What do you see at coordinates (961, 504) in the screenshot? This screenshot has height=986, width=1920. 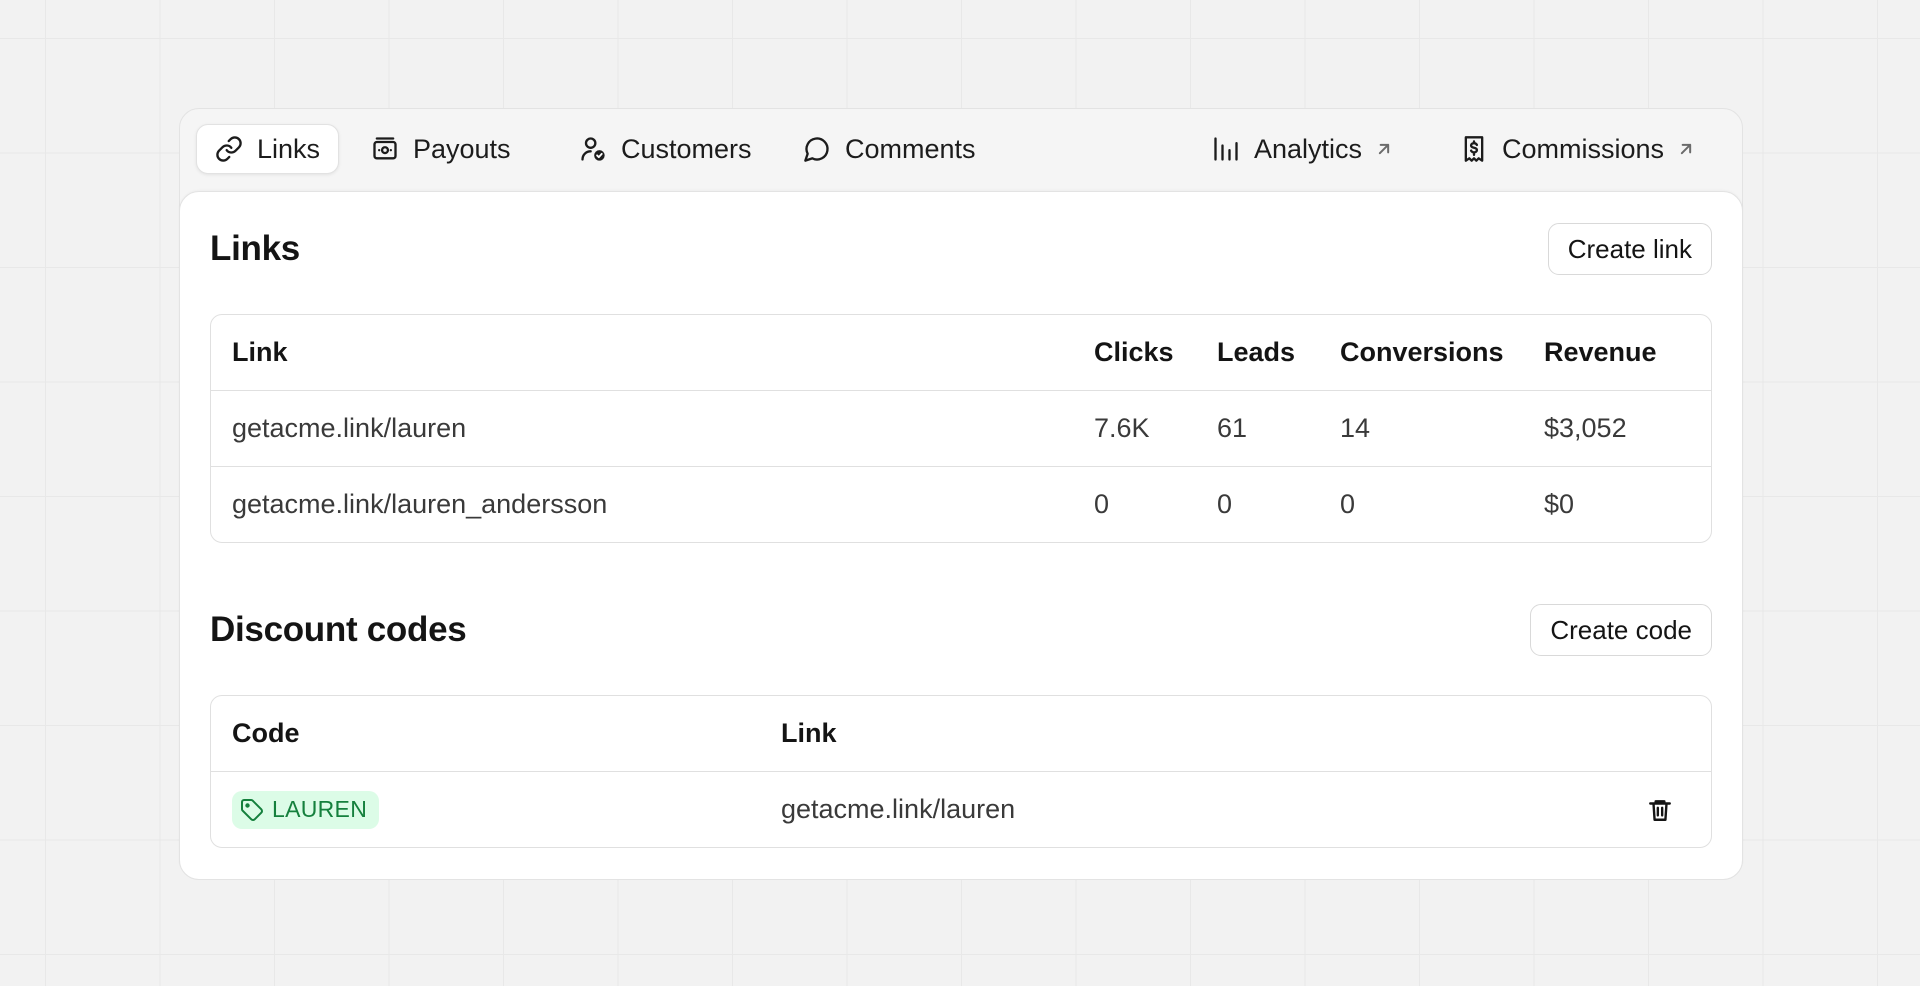 I see `table-row: getacme.link/lauren_andersson 0 0 0 $0` at bounding box center [961, 504].